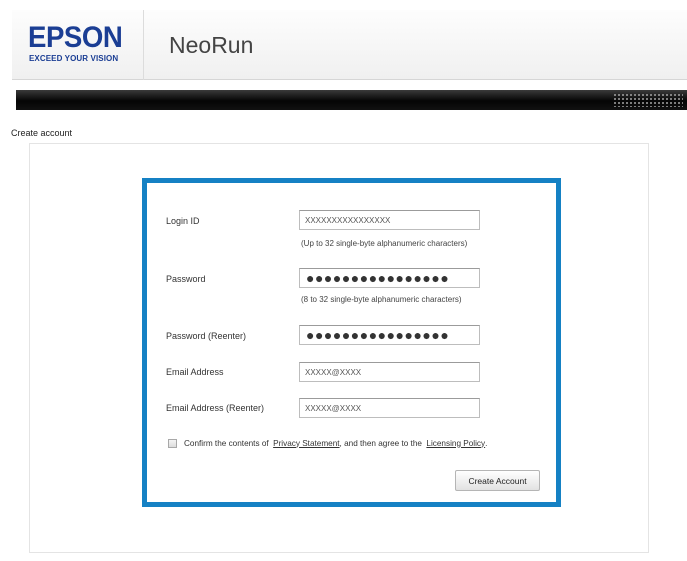 This screenshot has height=561, width=687. Describe the element at coordinates (186, 279) in the screenshot. I see `password-label: Password` at that location.